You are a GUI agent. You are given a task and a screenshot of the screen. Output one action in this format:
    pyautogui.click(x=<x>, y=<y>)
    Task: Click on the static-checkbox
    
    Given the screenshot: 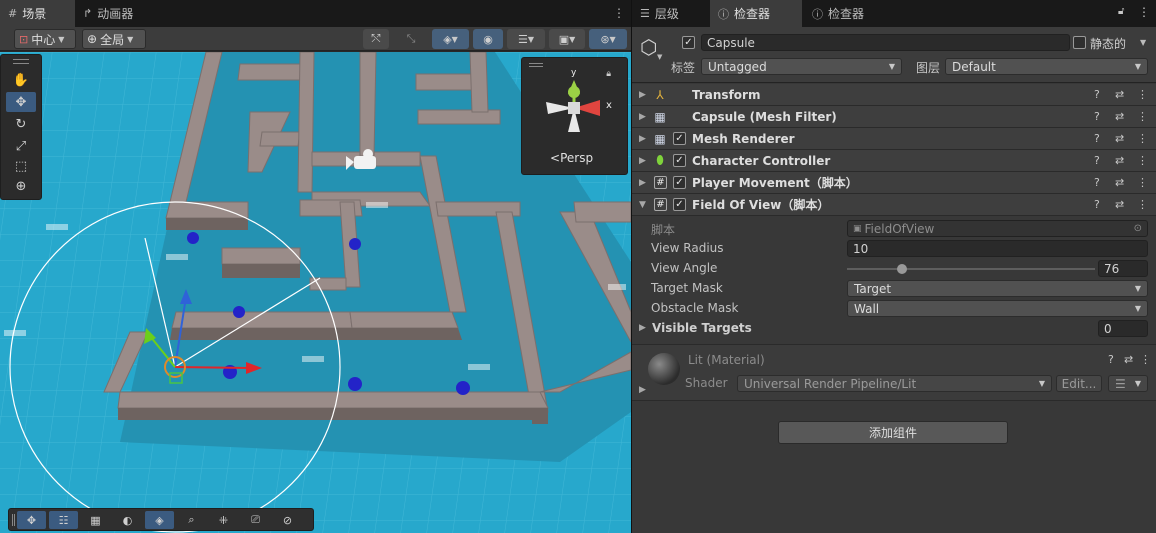 What is the action you would take?
    pyautogui.click(x=1079, y=42)
    